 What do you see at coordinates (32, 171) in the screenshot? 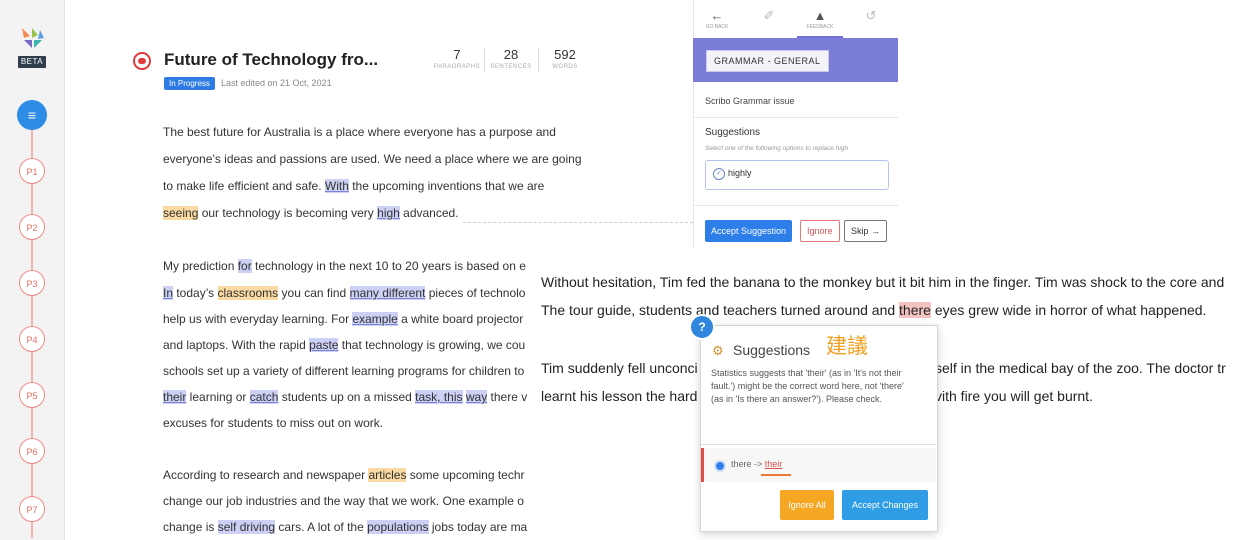
I see `paragraph-node-p1: P1` at bounding box center [32, 171].